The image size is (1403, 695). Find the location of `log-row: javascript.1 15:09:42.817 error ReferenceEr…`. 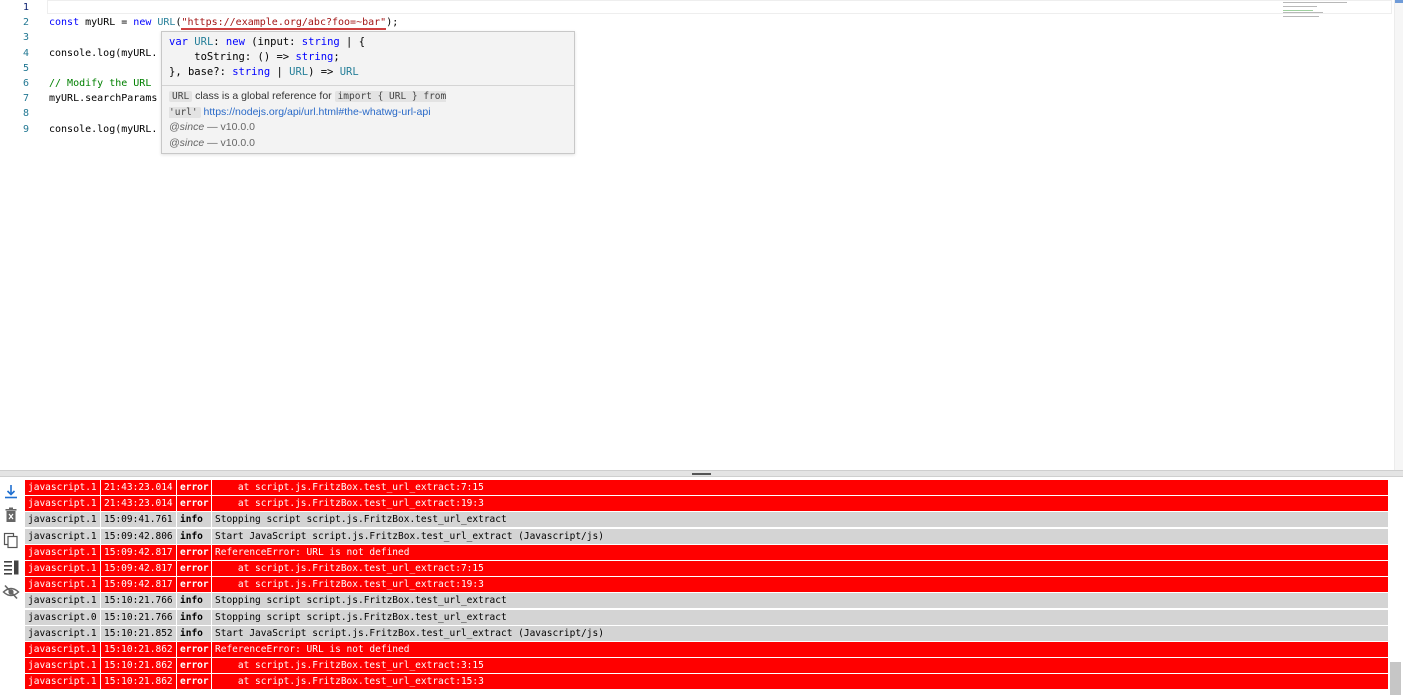

log-row: javascript.1 15:09:42.817 error ReferenceEr… is located at coordinates (706, 552).